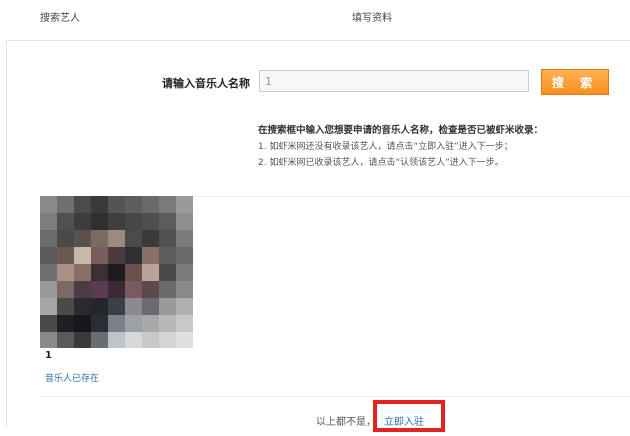 This screenshot has height=436, width=630. What do you see at coordinates (372, 18) in the screenshot?
I see `step-fill-info: 填写资料` at bounding box center [372, 18].